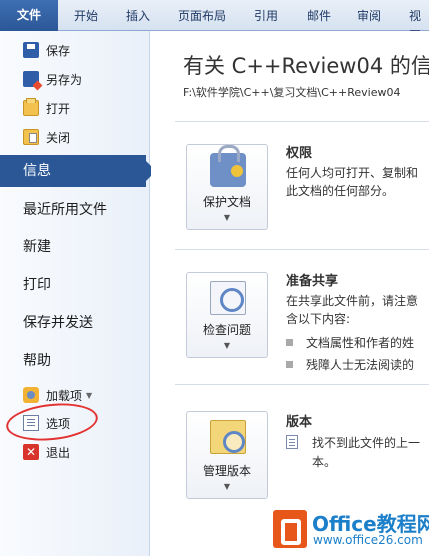 This screenshot has height=556, width=429. I want to click on watermark-url: www.office26.com, so click(368, 540).